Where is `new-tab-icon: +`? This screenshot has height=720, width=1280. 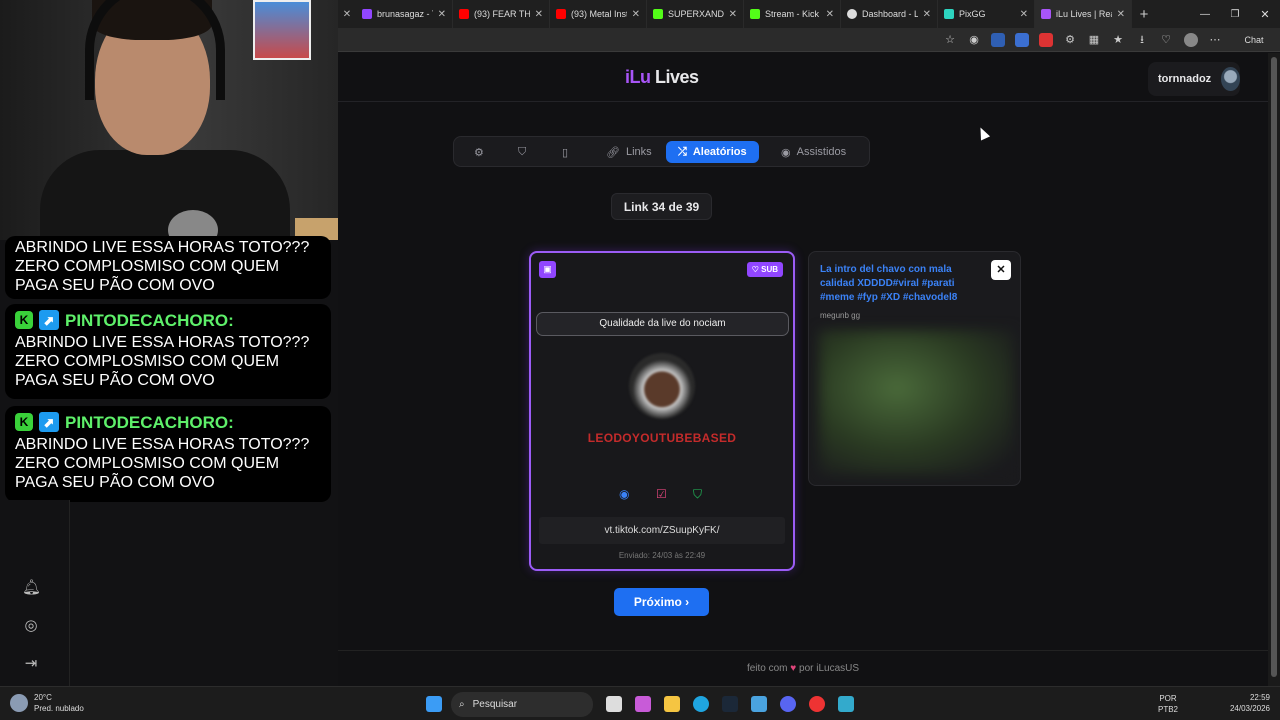 new-tab-icon: + is located at coordinates (1144, 14).